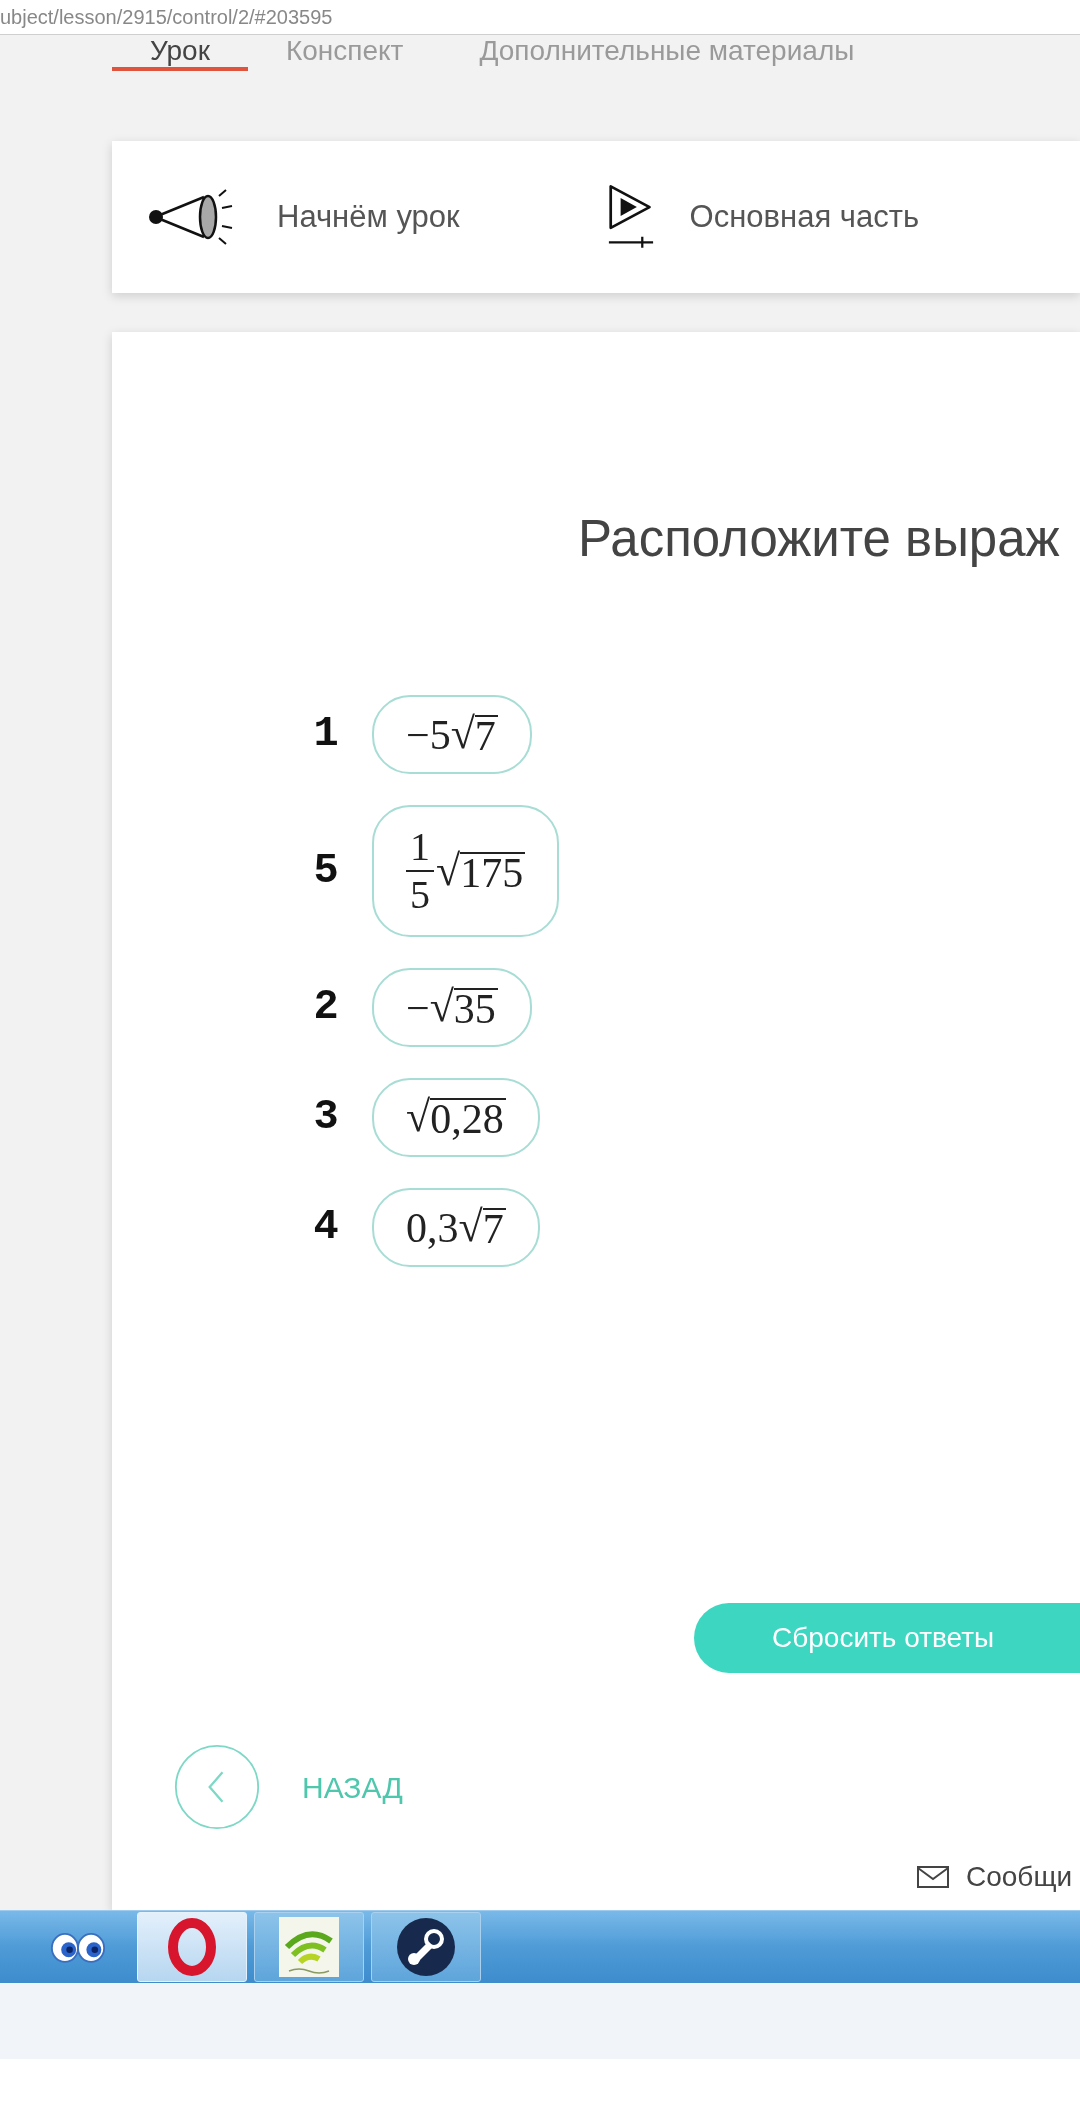 This screenshot has height=2128, width=1080. What do you see at coordinates (819, 539) in the screenshot?
I see `task-title: Расположите выраж` at bounding box center [819, 539].